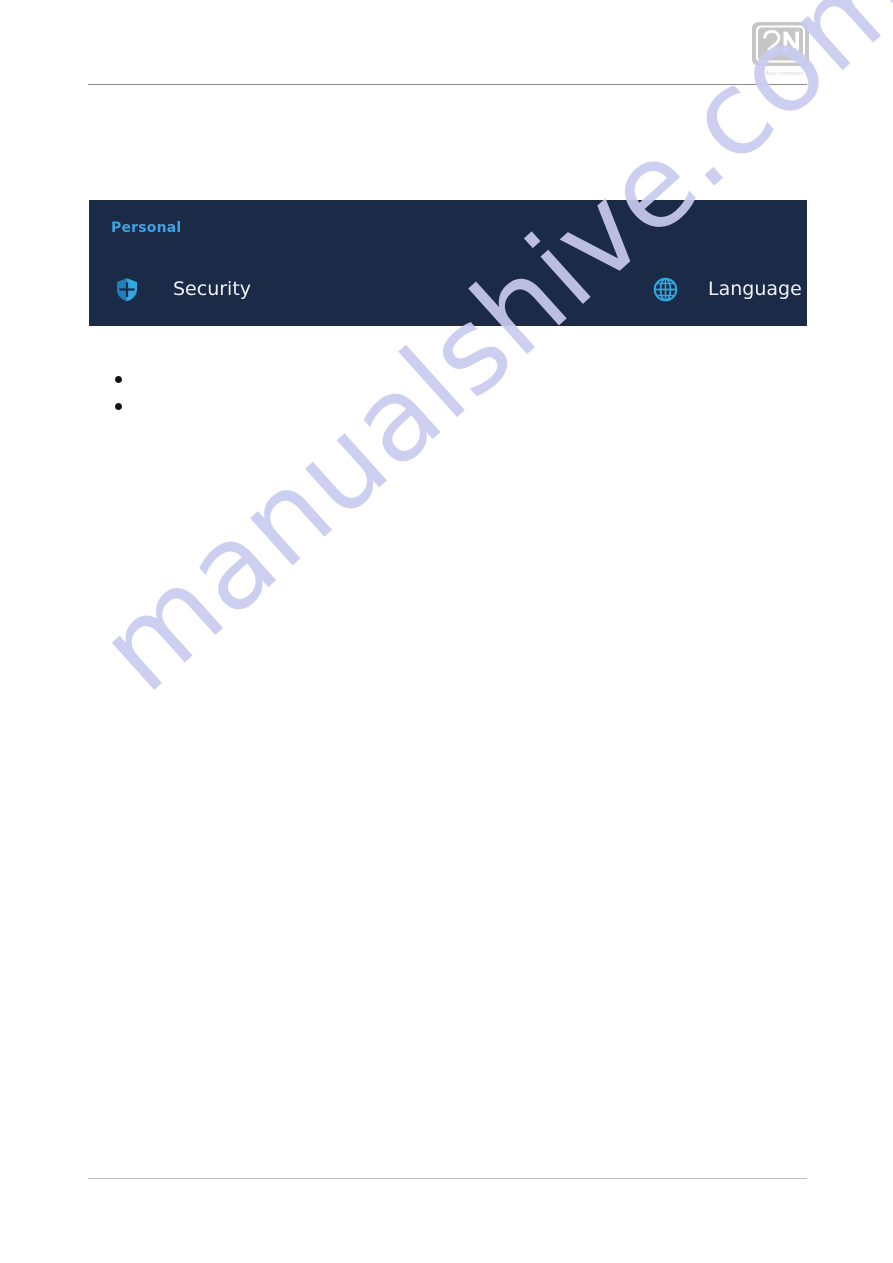  Describe the element at coordinates (127, 289) in the screenshot. I see `shield-icon` at that location.